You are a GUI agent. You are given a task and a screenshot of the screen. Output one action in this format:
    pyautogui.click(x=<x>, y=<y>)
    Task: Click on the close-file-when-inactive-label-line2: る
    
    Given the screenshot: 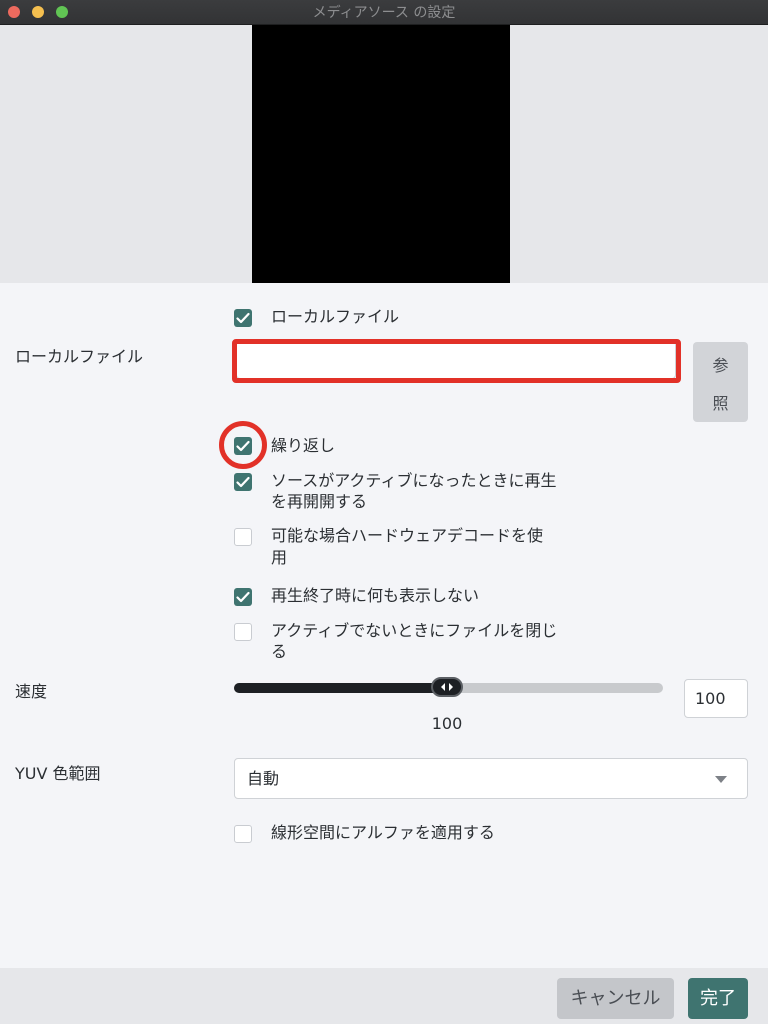 What is the action you would take?
    pyautogui.click(x=279, y=651)
    